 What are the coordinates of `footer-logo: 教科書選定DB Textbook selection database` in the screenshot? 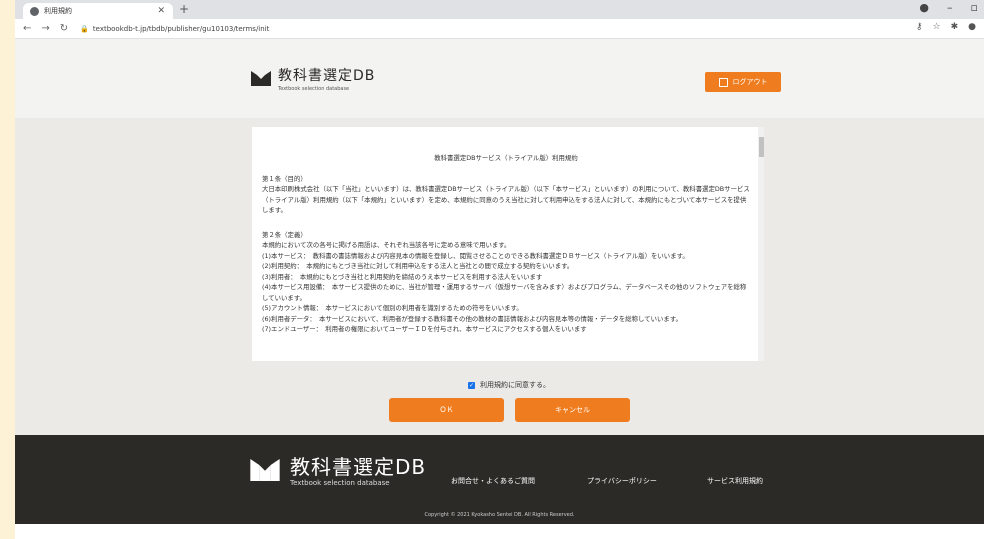 It's located at (338, 471).